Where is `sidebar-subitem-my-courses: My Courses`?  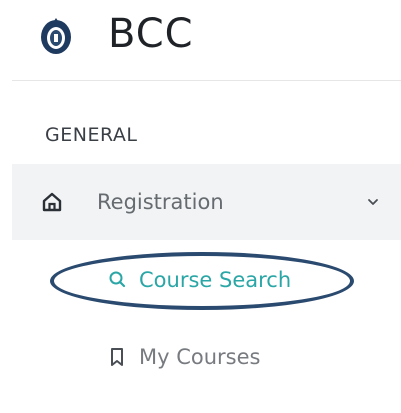 sidebar-subitem-my-courses: My Courses is located at coordinates (200, 357).